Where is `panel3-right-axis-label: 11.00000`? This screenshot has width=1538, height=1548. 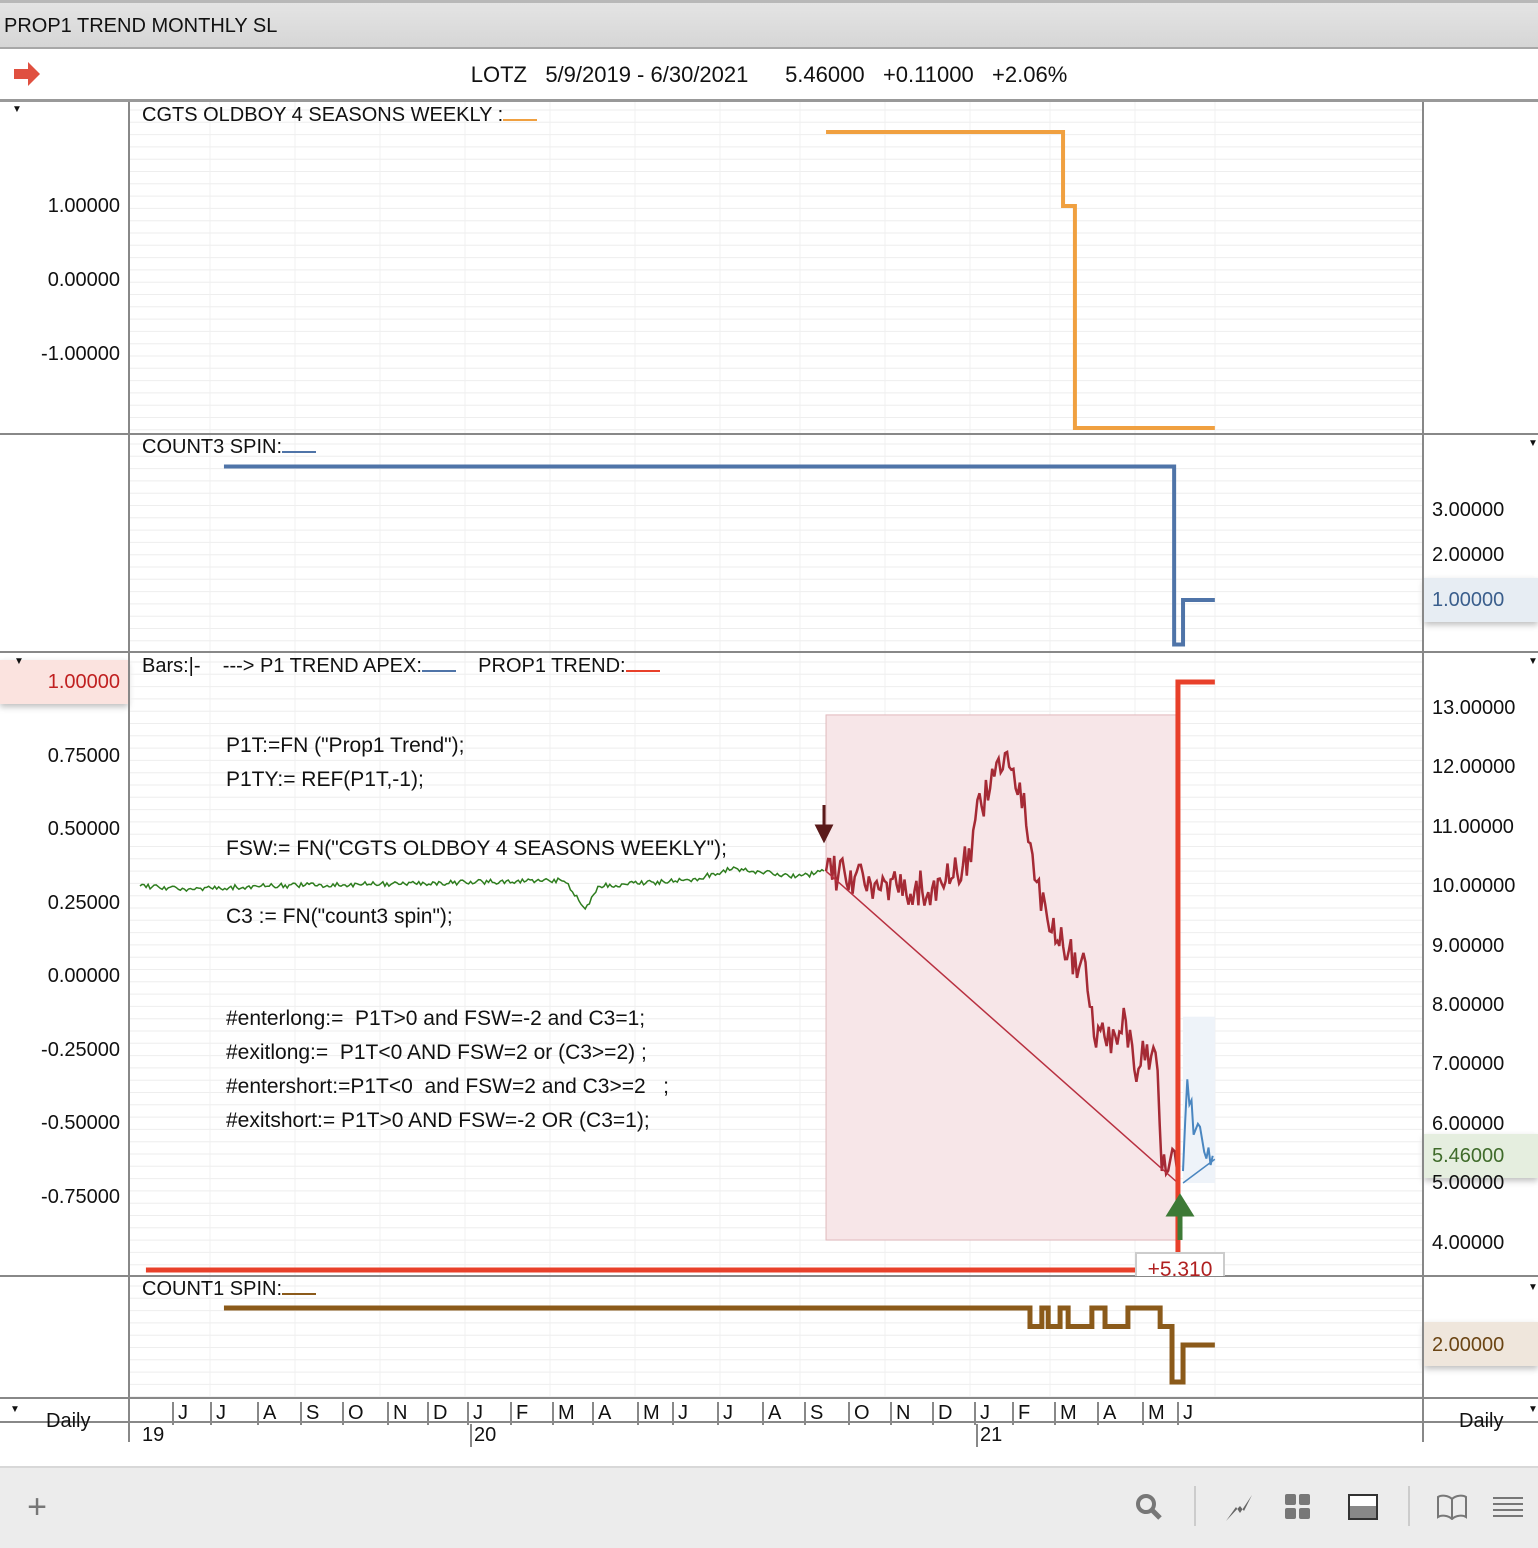
panel3-right-axis-label: 11.00000 is located at coordinates (1473, 826).